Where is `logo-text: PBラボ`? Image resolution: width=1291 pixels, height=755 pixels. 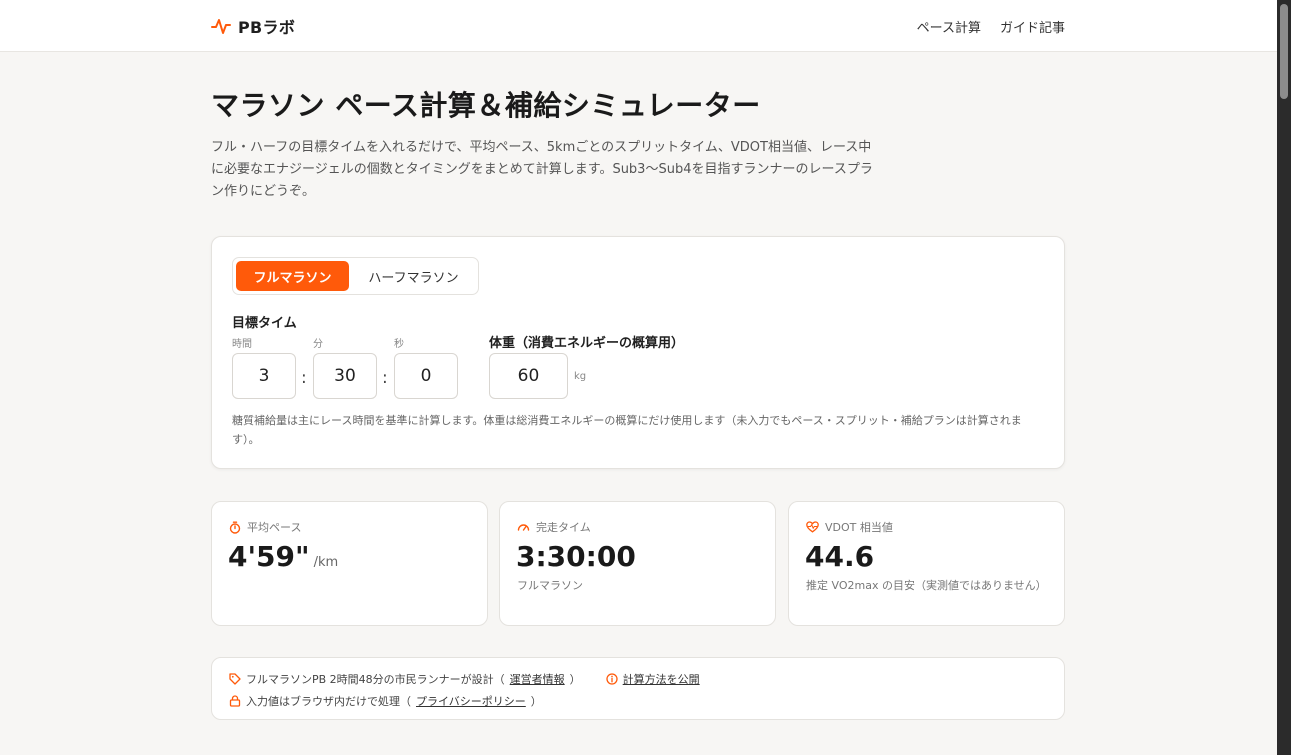 logo-text: PBラボ is located at coordinates (267, 27).